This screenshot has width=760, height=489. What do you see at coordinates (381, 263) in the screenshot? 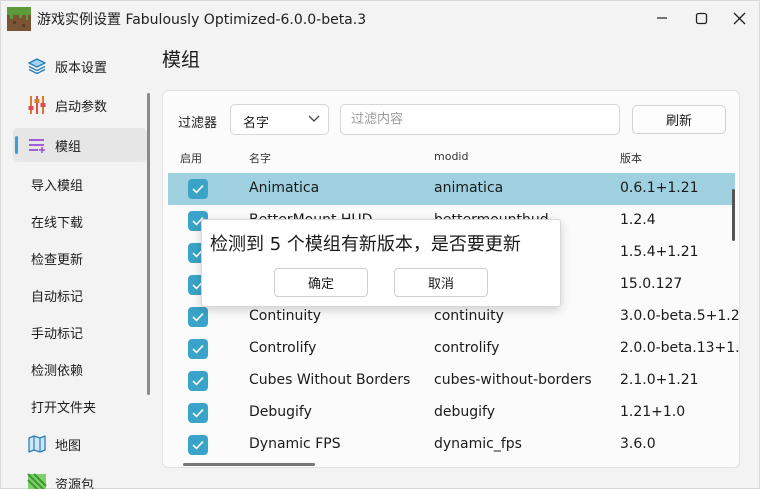
I see `update-dialog: 检测到 5 个模组有新版本，是否要更新 确定 取消` at bounding box center [381, 263].